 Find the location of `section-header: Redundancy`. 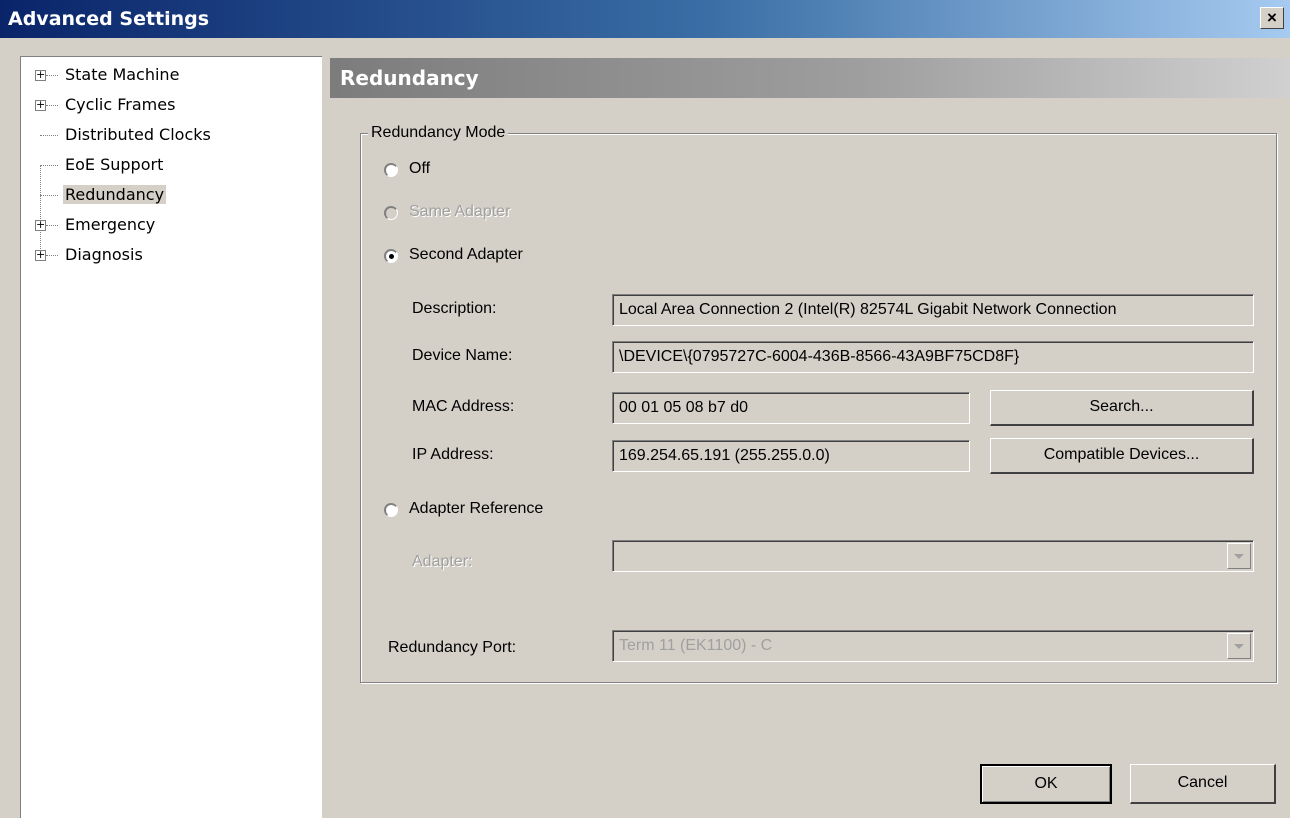

section-header: Redundancy is located at coordinates (810, 78).